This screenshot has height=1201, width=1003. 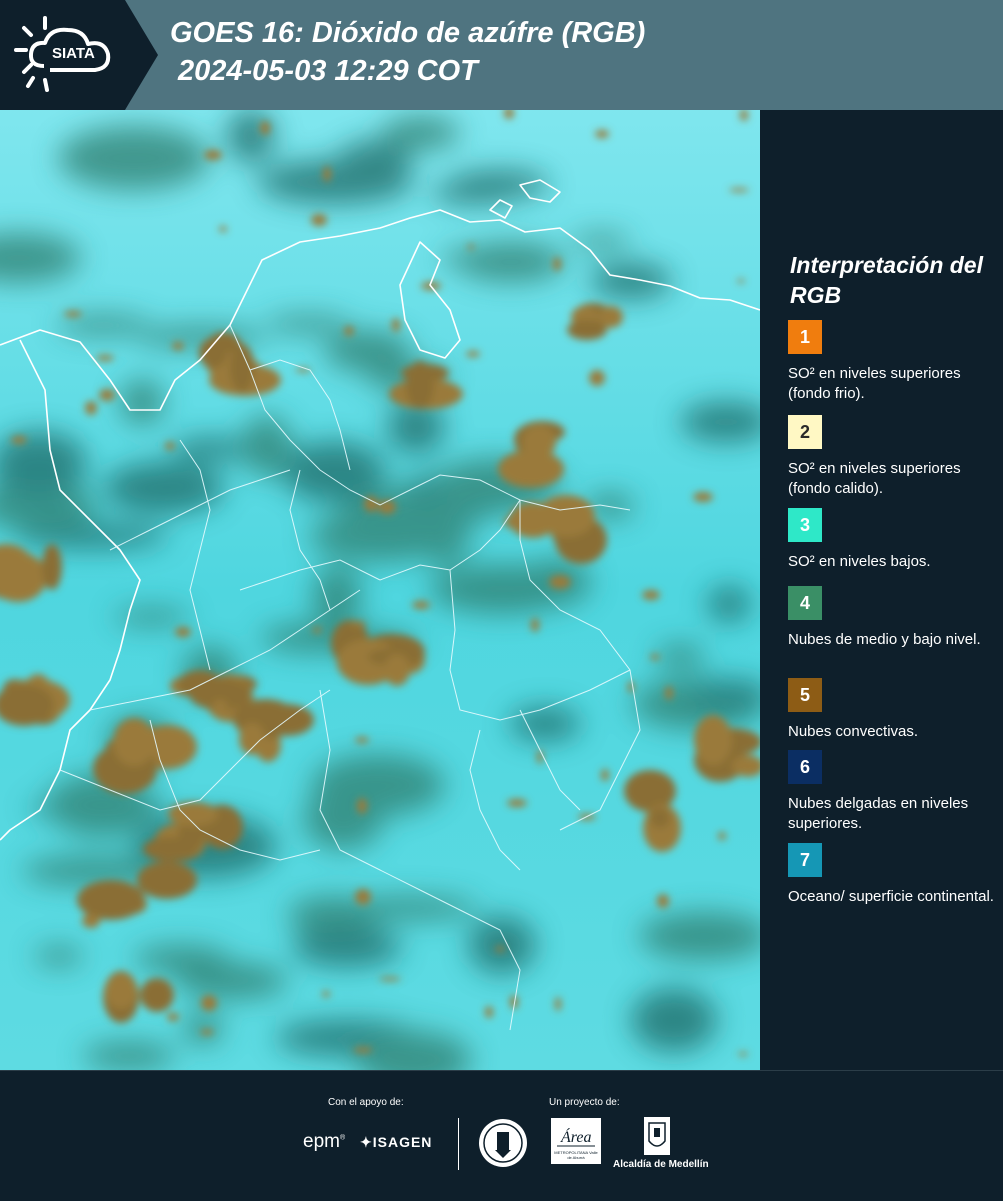 What do you see at coordinates (805, 767) in the screenshot?
I see `legend-swatch-6: 6` at bounding box center [805, 767].